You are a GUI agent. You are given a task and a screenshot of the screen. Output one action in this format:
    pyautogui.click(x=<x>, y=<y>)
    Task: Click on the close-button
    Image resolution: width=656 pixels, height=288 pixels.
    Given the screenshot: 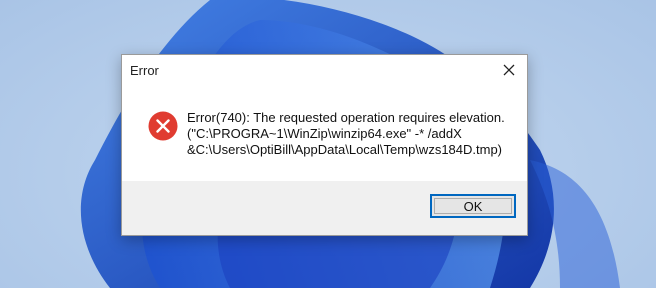 What is the action you would take?
    pyautogui.click(x=509, y=70)
    